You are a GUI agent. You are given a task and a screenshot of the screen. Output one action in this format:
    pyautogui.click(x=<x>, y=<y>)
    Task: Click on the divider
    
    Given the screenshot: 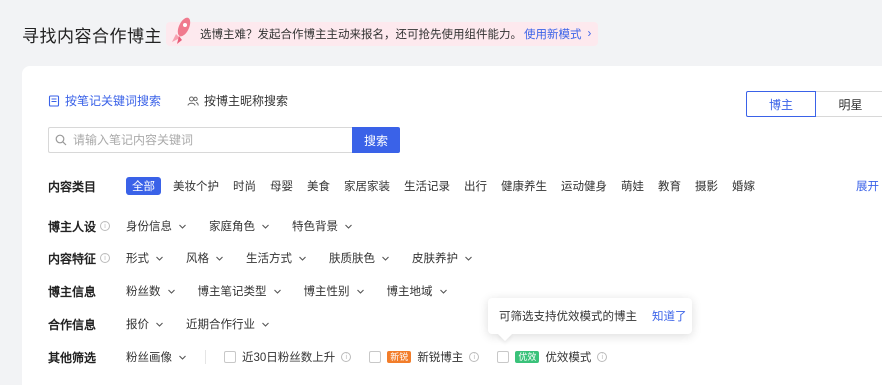 What is the action you would take?
    pyautogui.click(x=205, y=357)
    